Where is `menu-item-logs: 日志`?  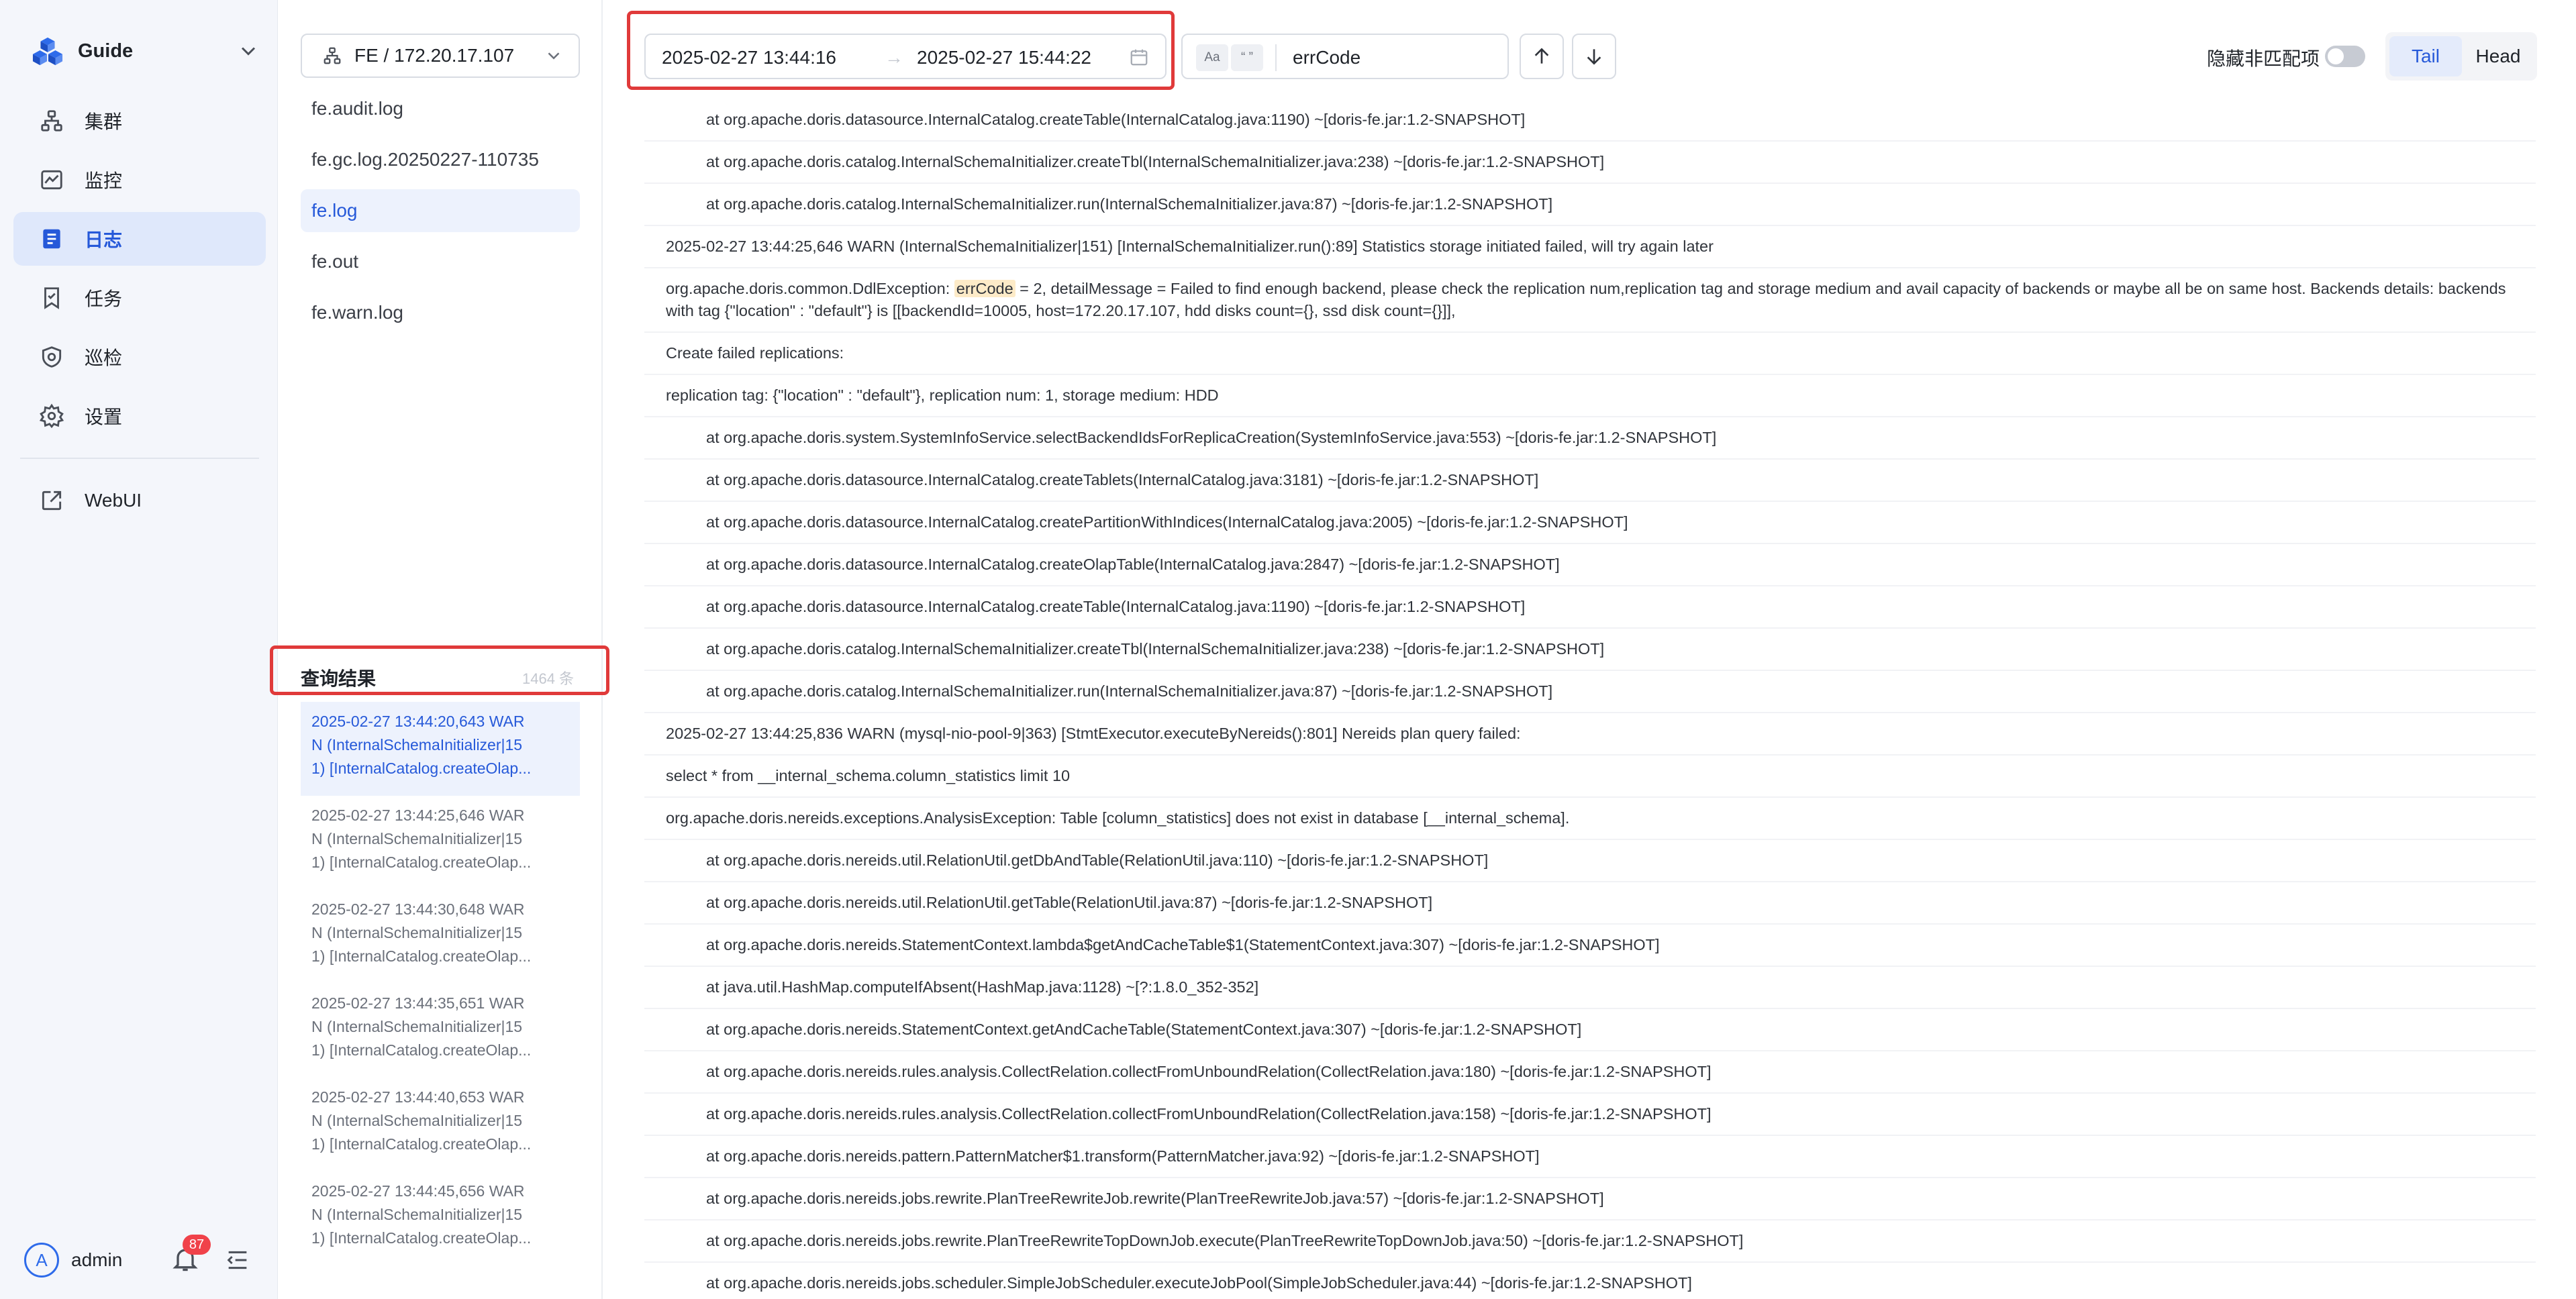
menu-item-logs: 日志 is located at coordinates (139, 239).